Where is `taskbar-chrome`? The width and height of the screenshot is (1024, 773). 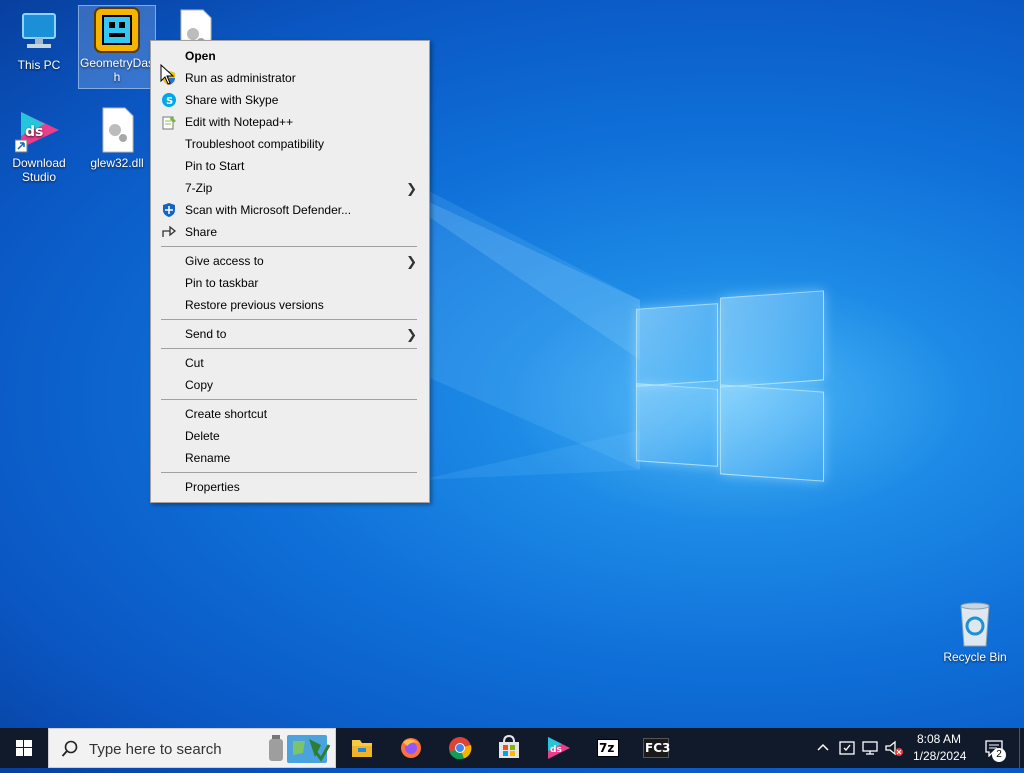 taskbar-chrome is located at coordinates (460, 748).